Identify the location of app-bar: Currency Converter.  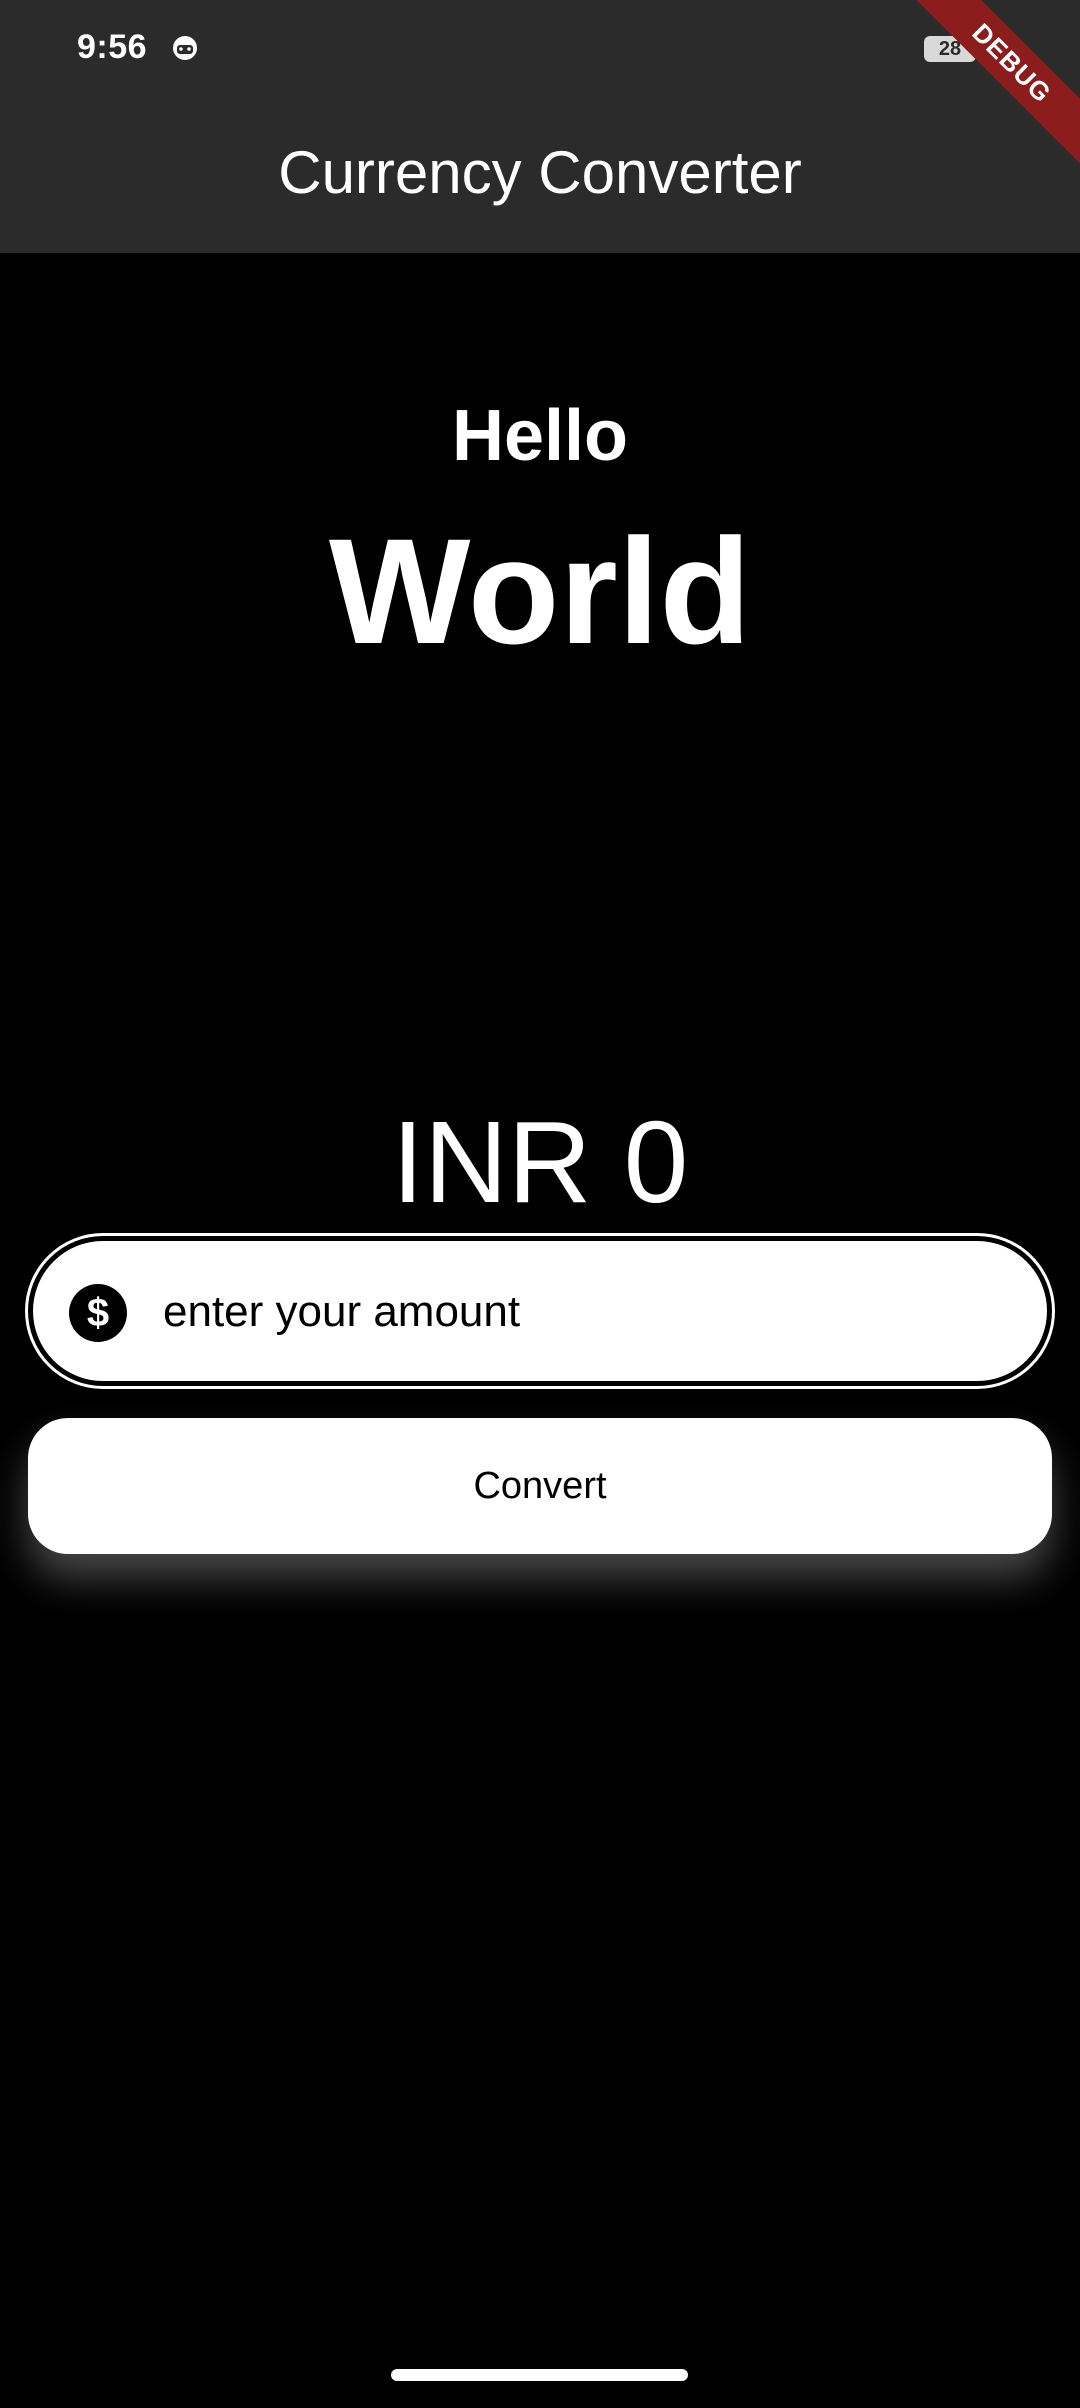
(540, 176).